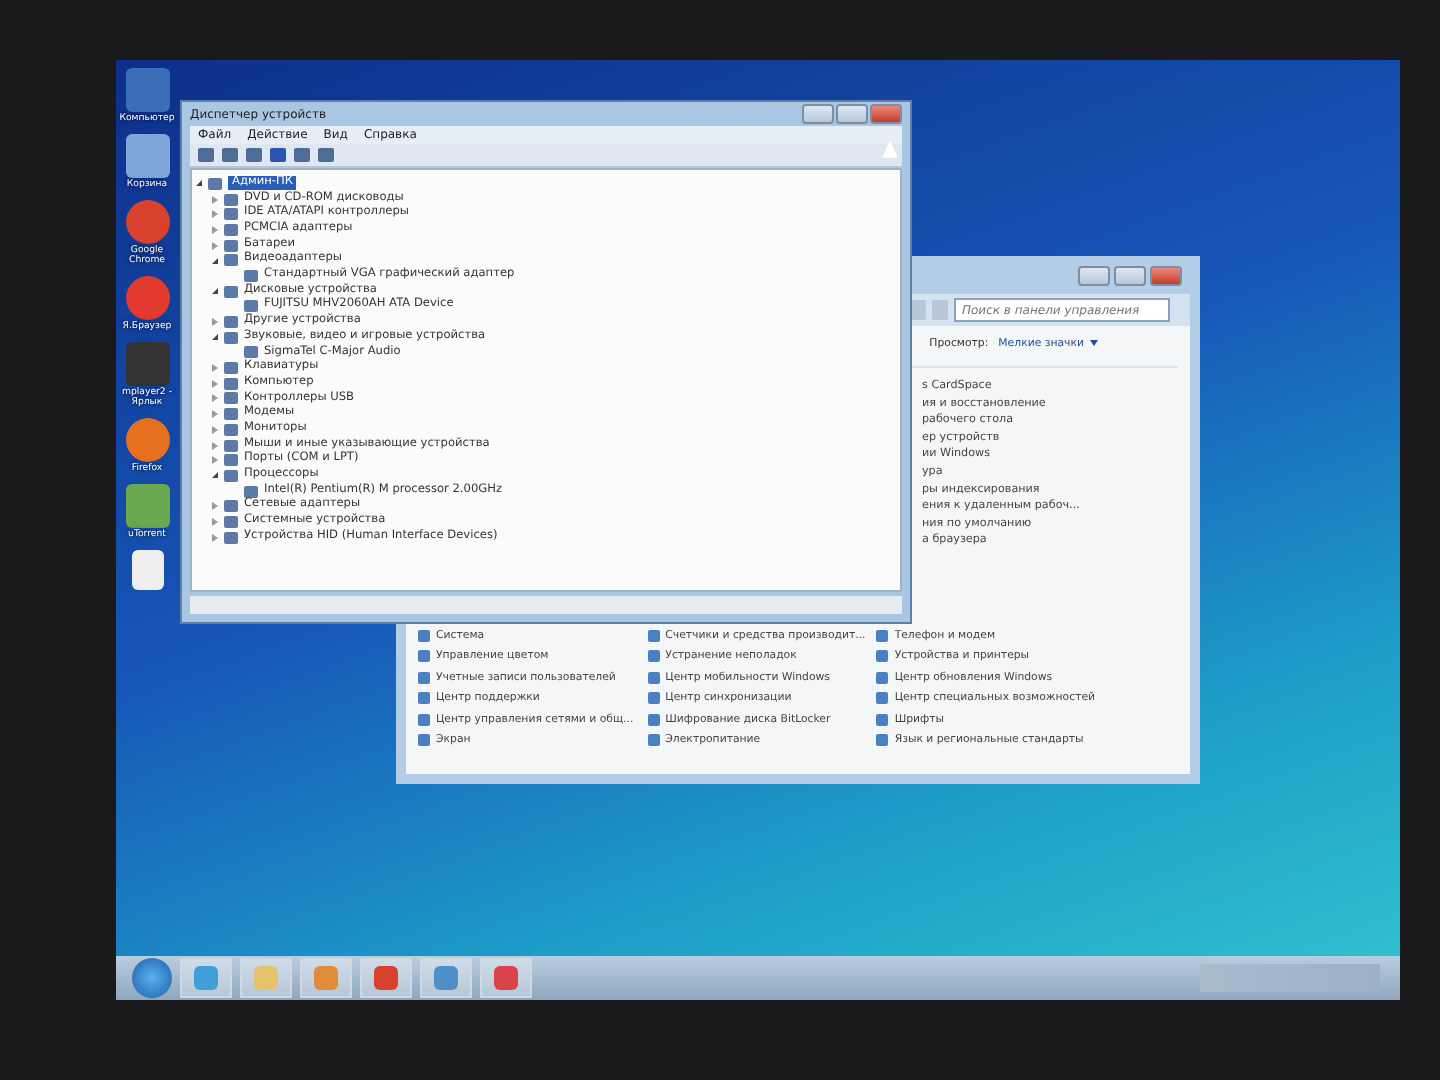 This screenshot has height=1080, width=1440. I want to click on caret-icon, so click(1094, 343).